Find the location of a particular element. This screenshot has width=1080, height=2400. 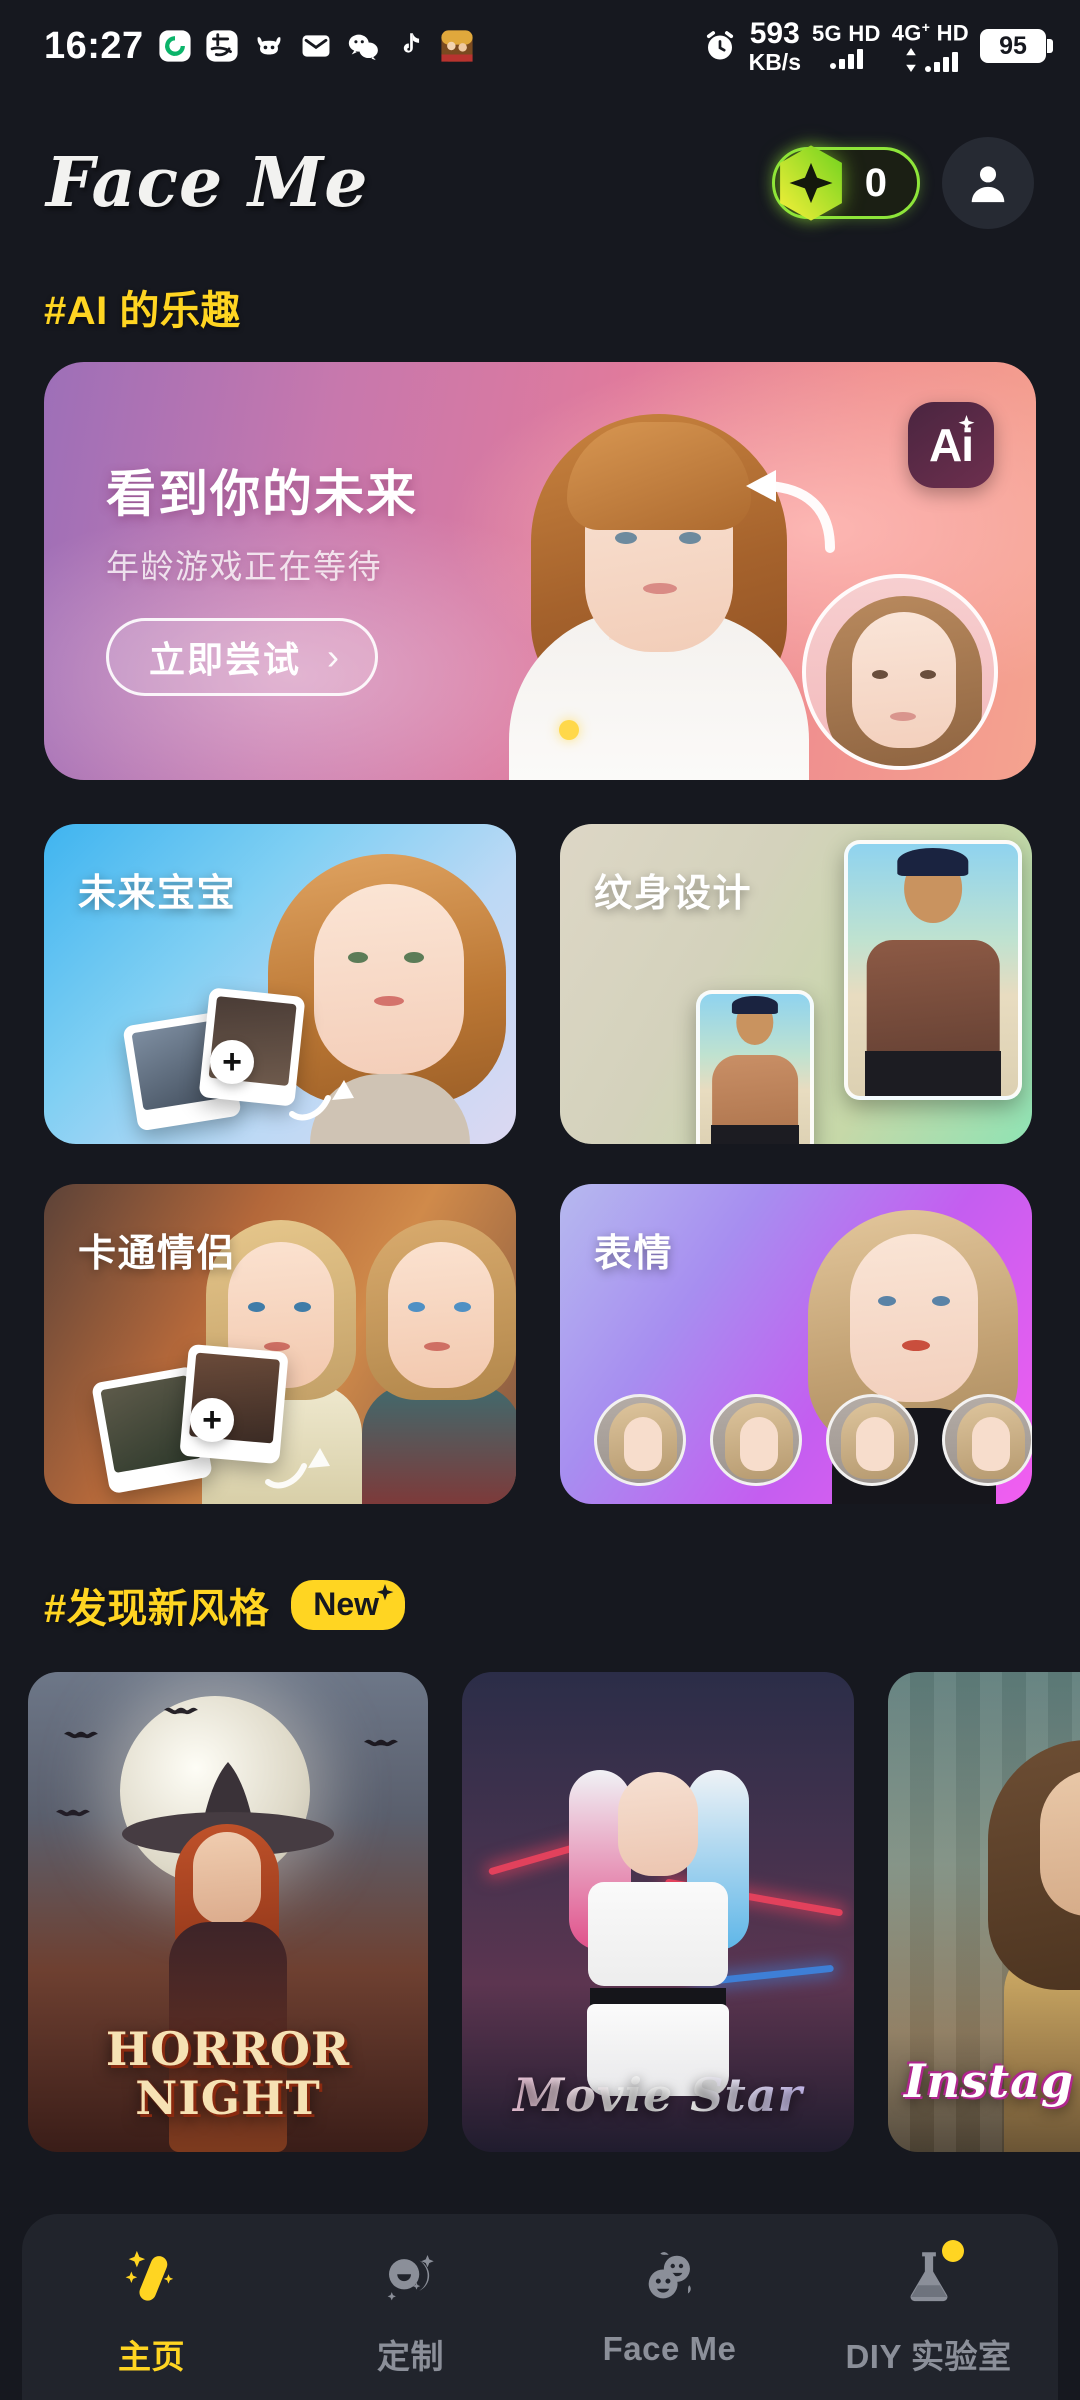

hero-model-photo is located at coordinates (654, 580).